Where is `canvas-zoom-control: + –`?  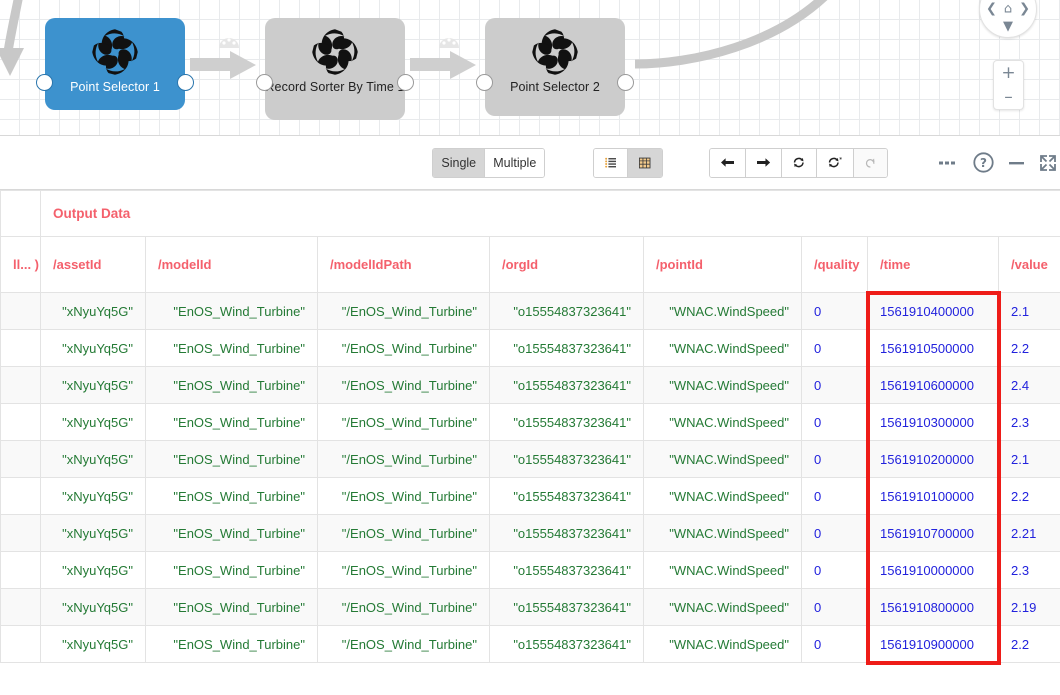
canvas-zoom-control: + – is located at coordinates (1008, 85).